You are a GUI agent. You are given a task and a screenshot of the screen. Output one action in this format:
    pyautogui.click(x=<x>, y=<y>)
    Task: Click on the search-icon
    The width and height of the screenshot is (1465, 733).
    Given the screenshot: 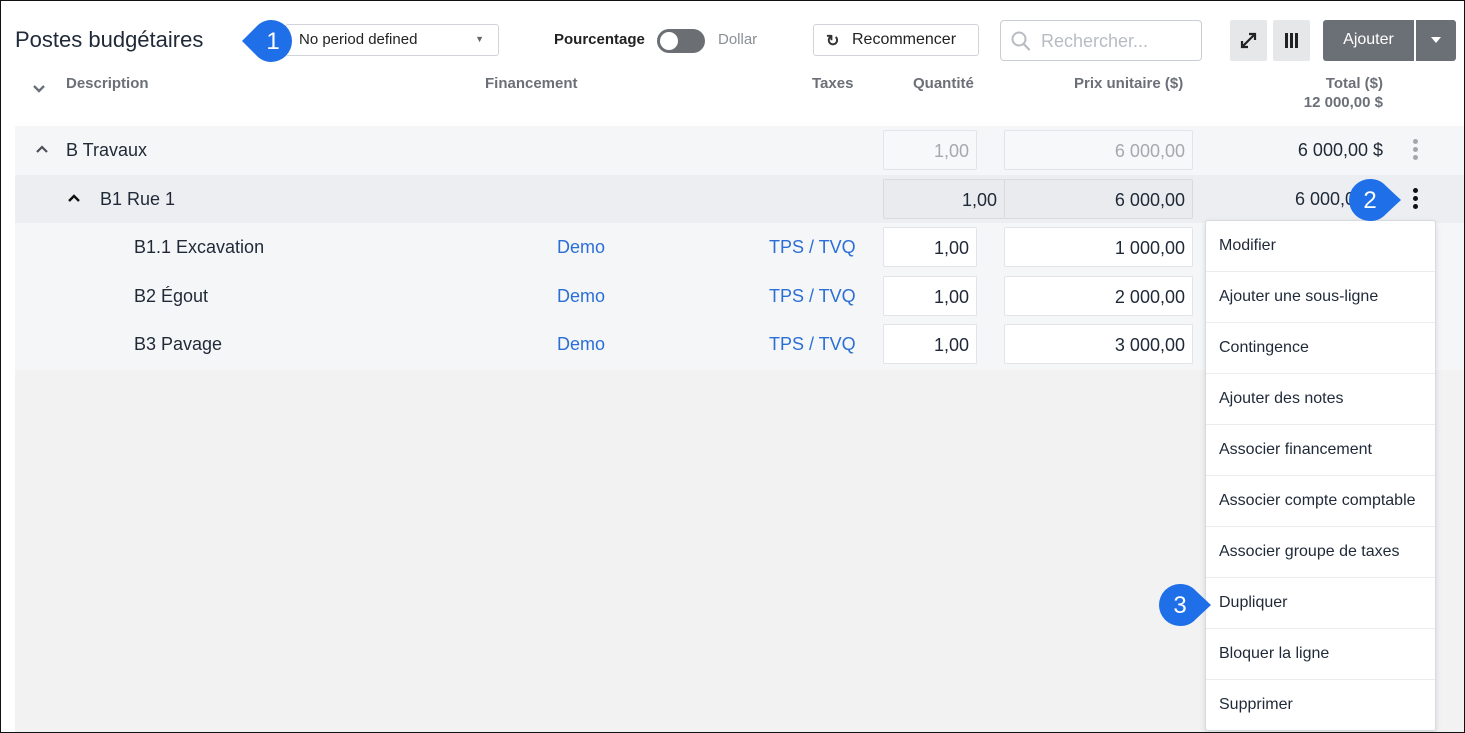 What is the action you would take?
    pyautogui.click(x=1021, y=41)
    